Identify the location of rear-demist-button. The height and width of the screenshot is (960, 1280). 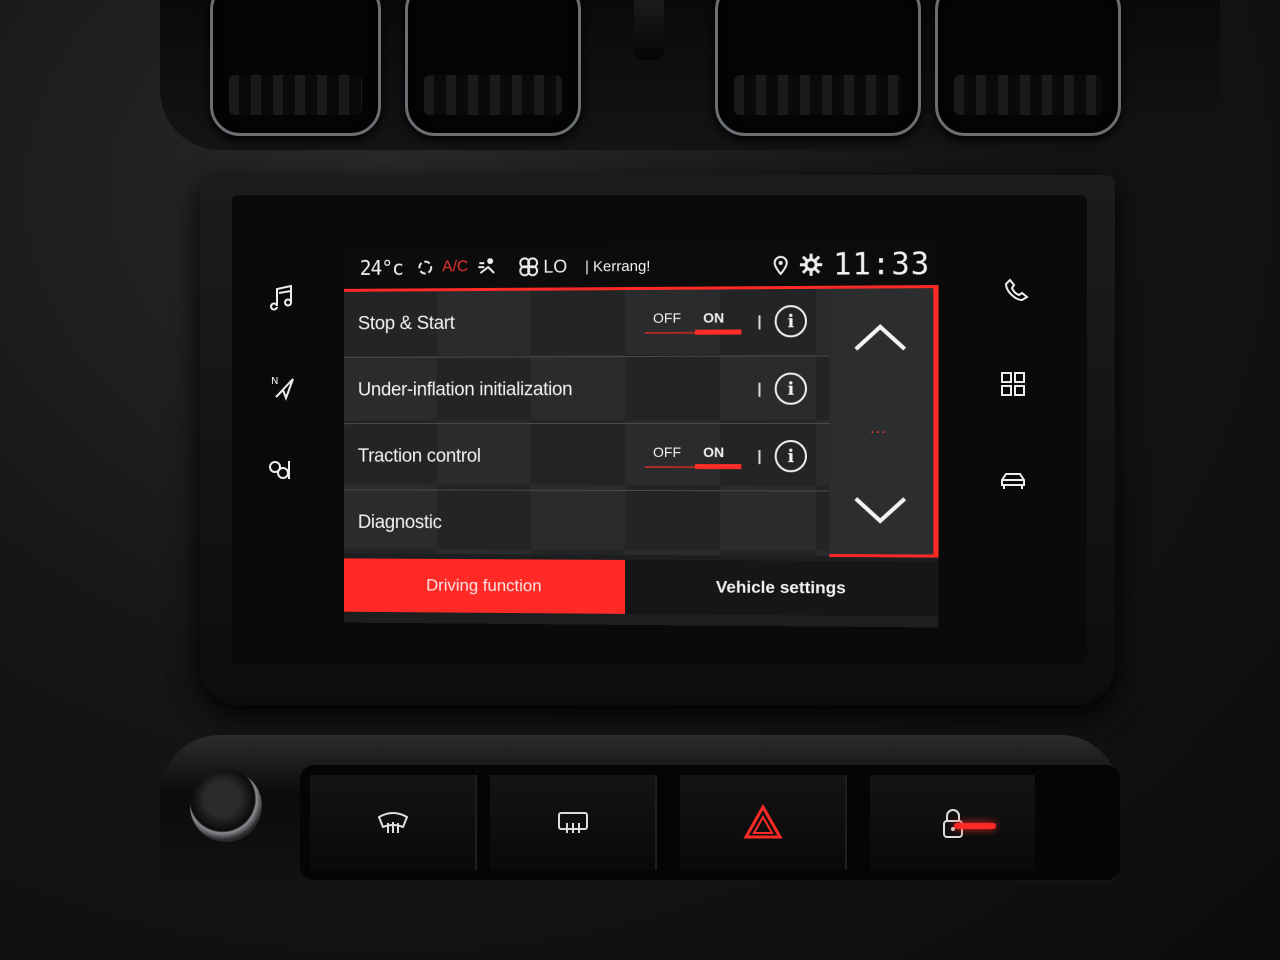
(573, 822).